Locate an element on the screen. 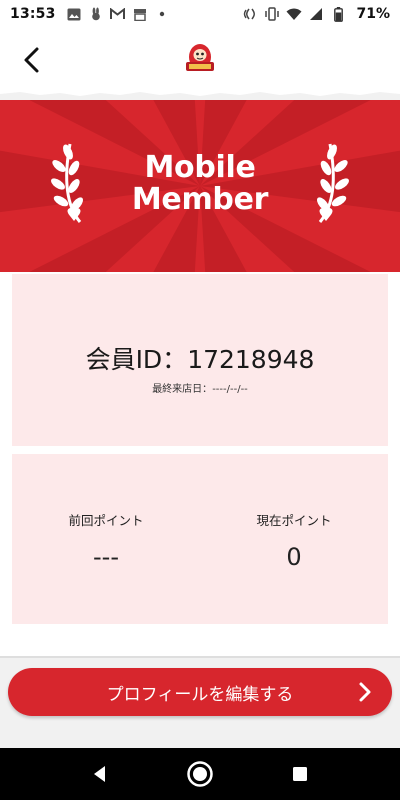 The width and height of the screenshot is (400, 800). previous-points-label: 前回ポイント is located at coordinates (106, 520).